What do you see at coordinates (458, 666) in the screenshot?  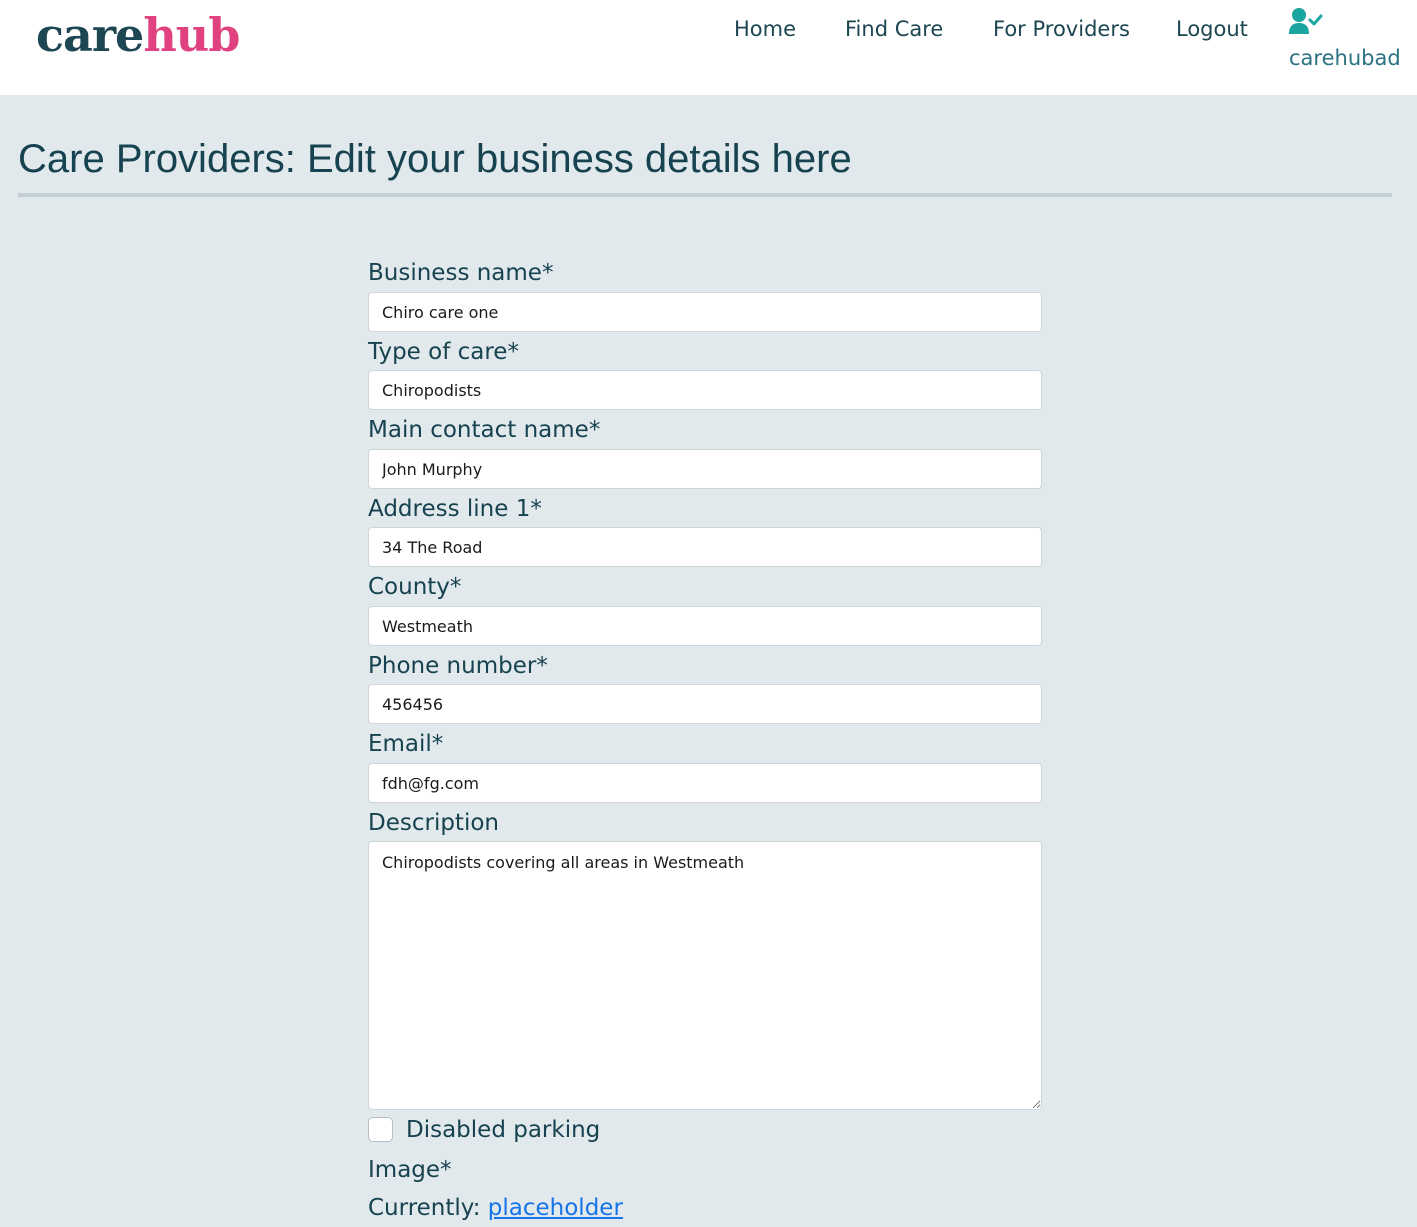 I see `phone-label: Phone number*` at bounding box center [458, 666].